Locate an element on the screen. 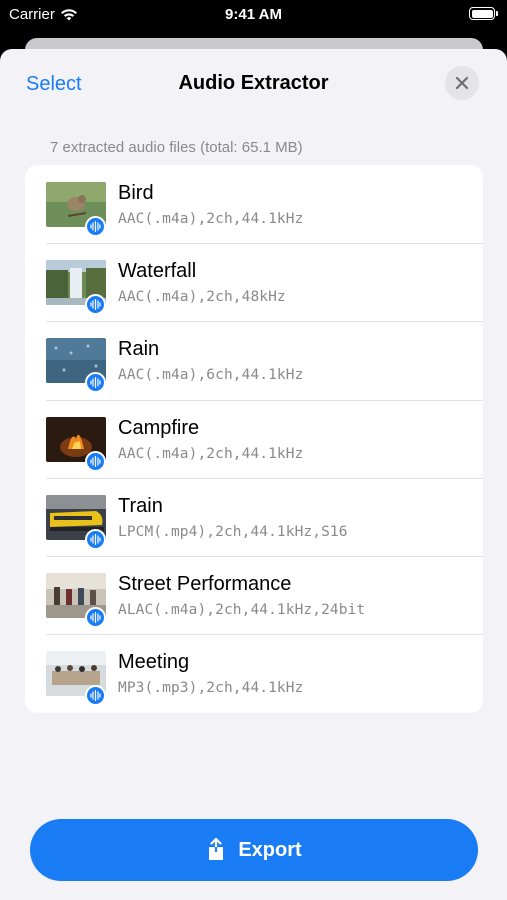 The height and width of the screenshot is (900, 507). file-format: AAC(.m4a),6ch,44.1kHz is located at coordinates (211, 375).